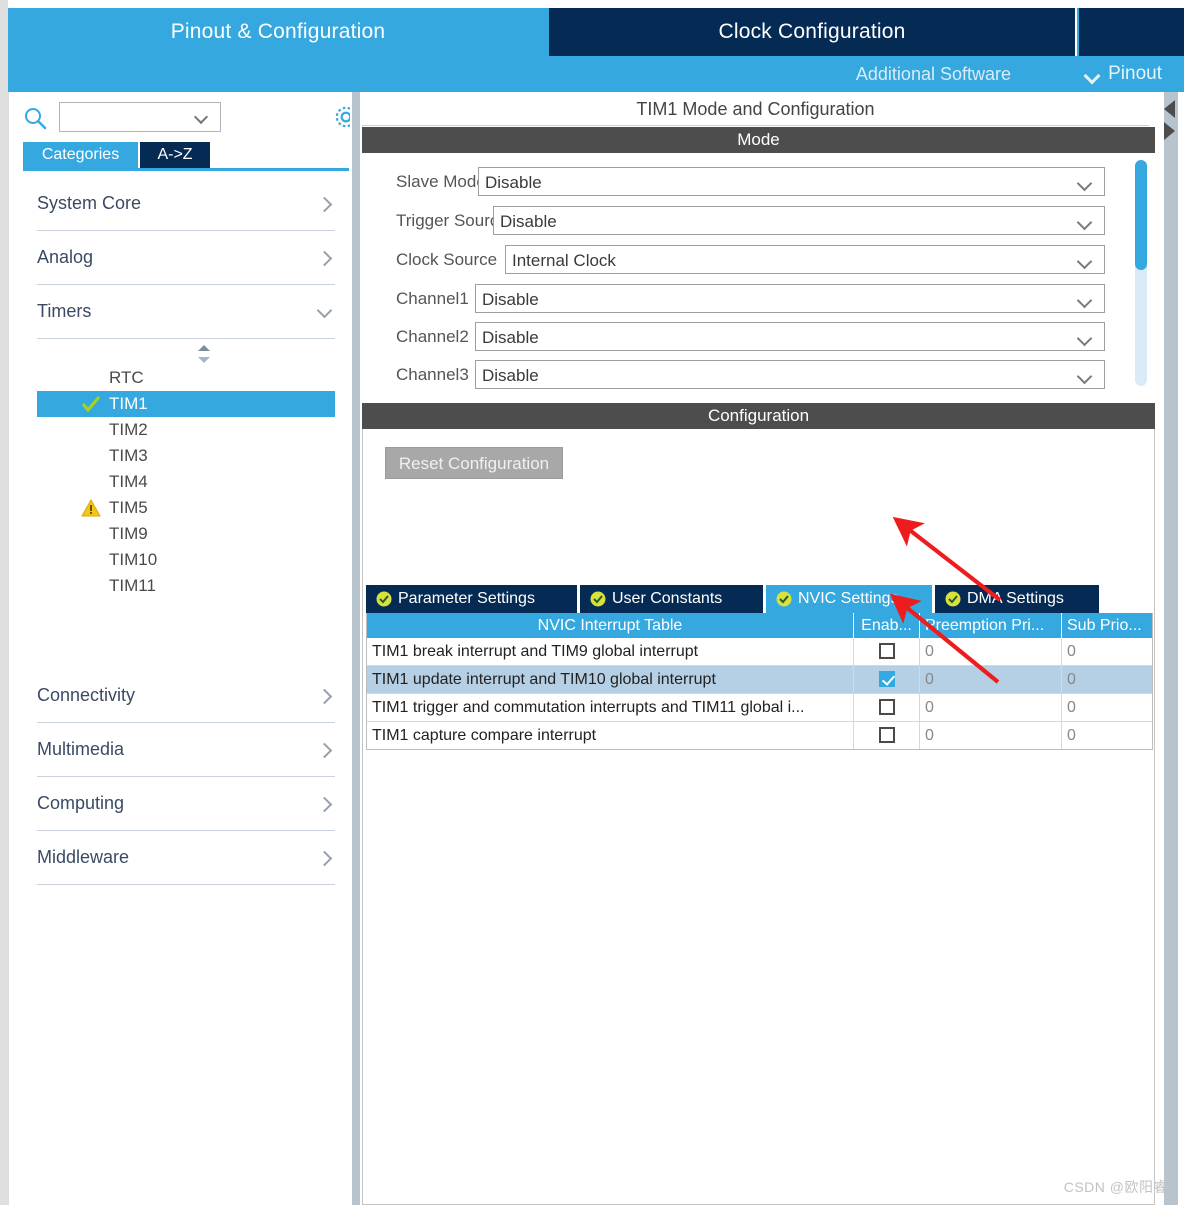 The image size is (1184, 1205). I want to click on mode-section-header: Mode, so click(758, 140).